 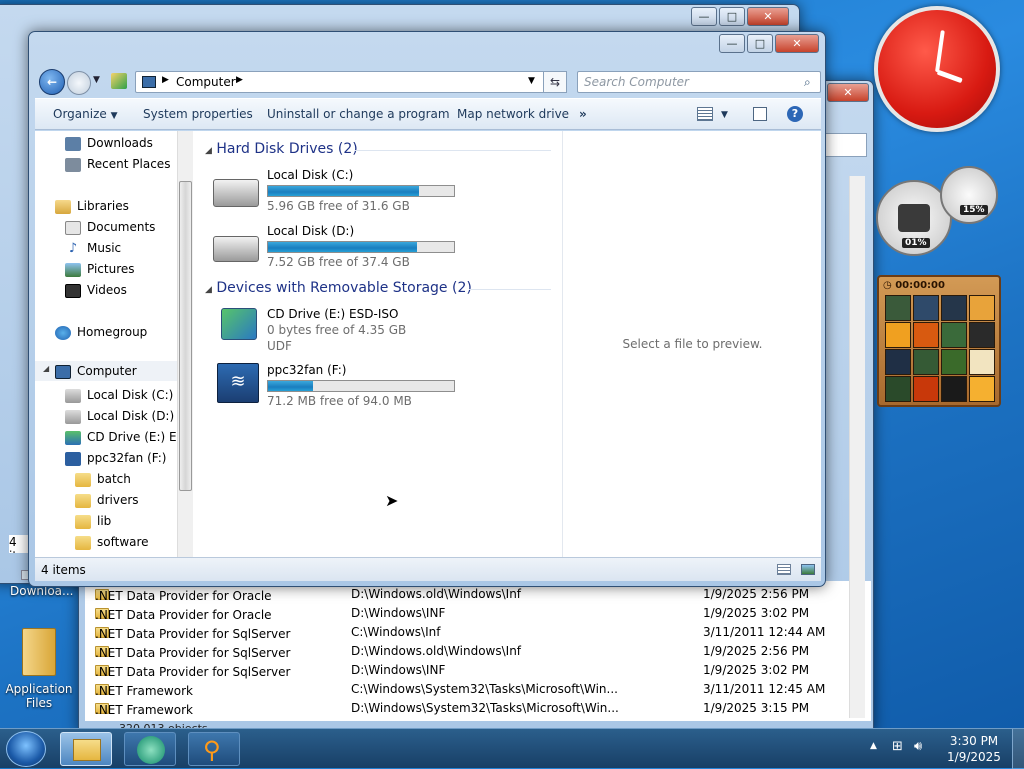 I want to click on nav-item-folder: software, so click(x=112, y=542).